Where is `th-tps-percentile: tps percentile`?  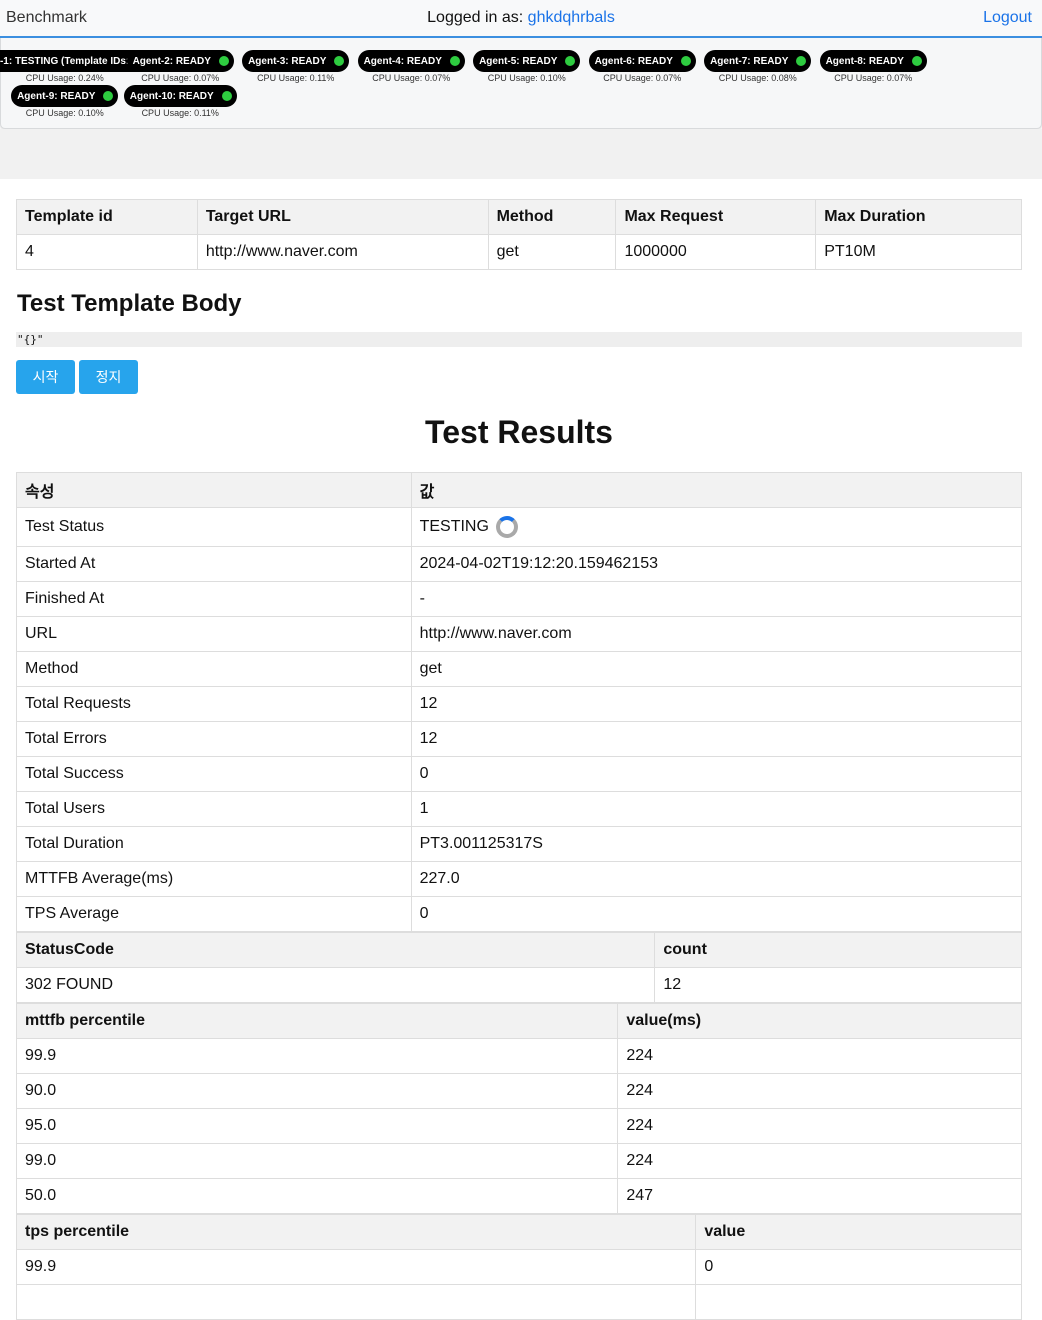
th-tps-percentile: tps percentile is located at coordinates (356, 1232).